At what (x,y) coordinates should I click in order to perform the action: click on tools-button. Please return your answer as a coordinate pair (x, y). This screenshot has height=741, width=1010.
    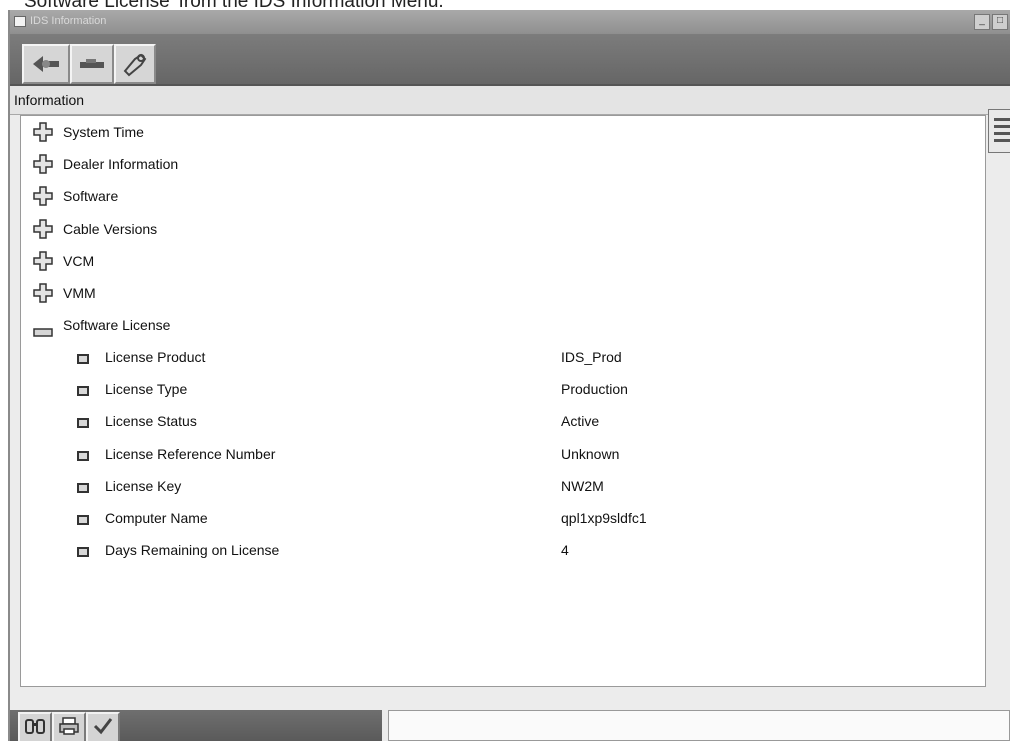
    Looking at the image, I should click on (135, 64).